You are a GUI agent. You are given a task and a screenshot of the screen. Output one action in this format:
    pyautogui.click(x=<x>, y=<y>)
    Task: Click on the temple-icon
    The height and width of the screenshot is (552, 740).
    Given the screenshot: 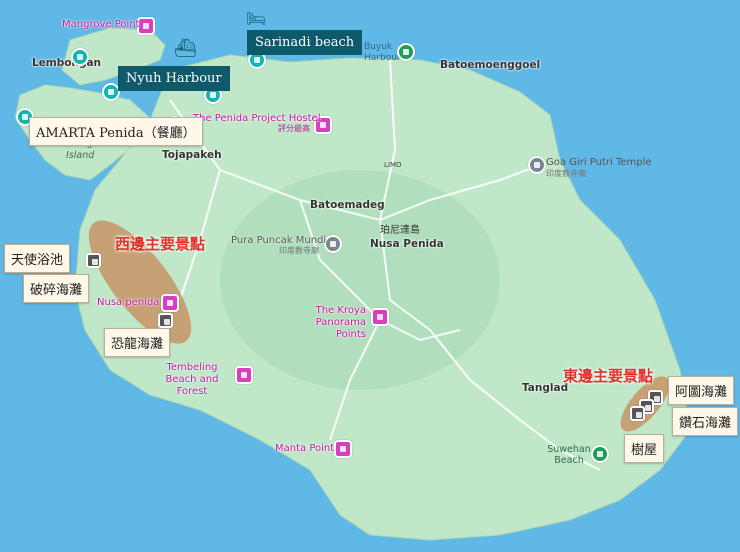 What is the action you would take?
    pyautogui.click(x=333, y=244)
    